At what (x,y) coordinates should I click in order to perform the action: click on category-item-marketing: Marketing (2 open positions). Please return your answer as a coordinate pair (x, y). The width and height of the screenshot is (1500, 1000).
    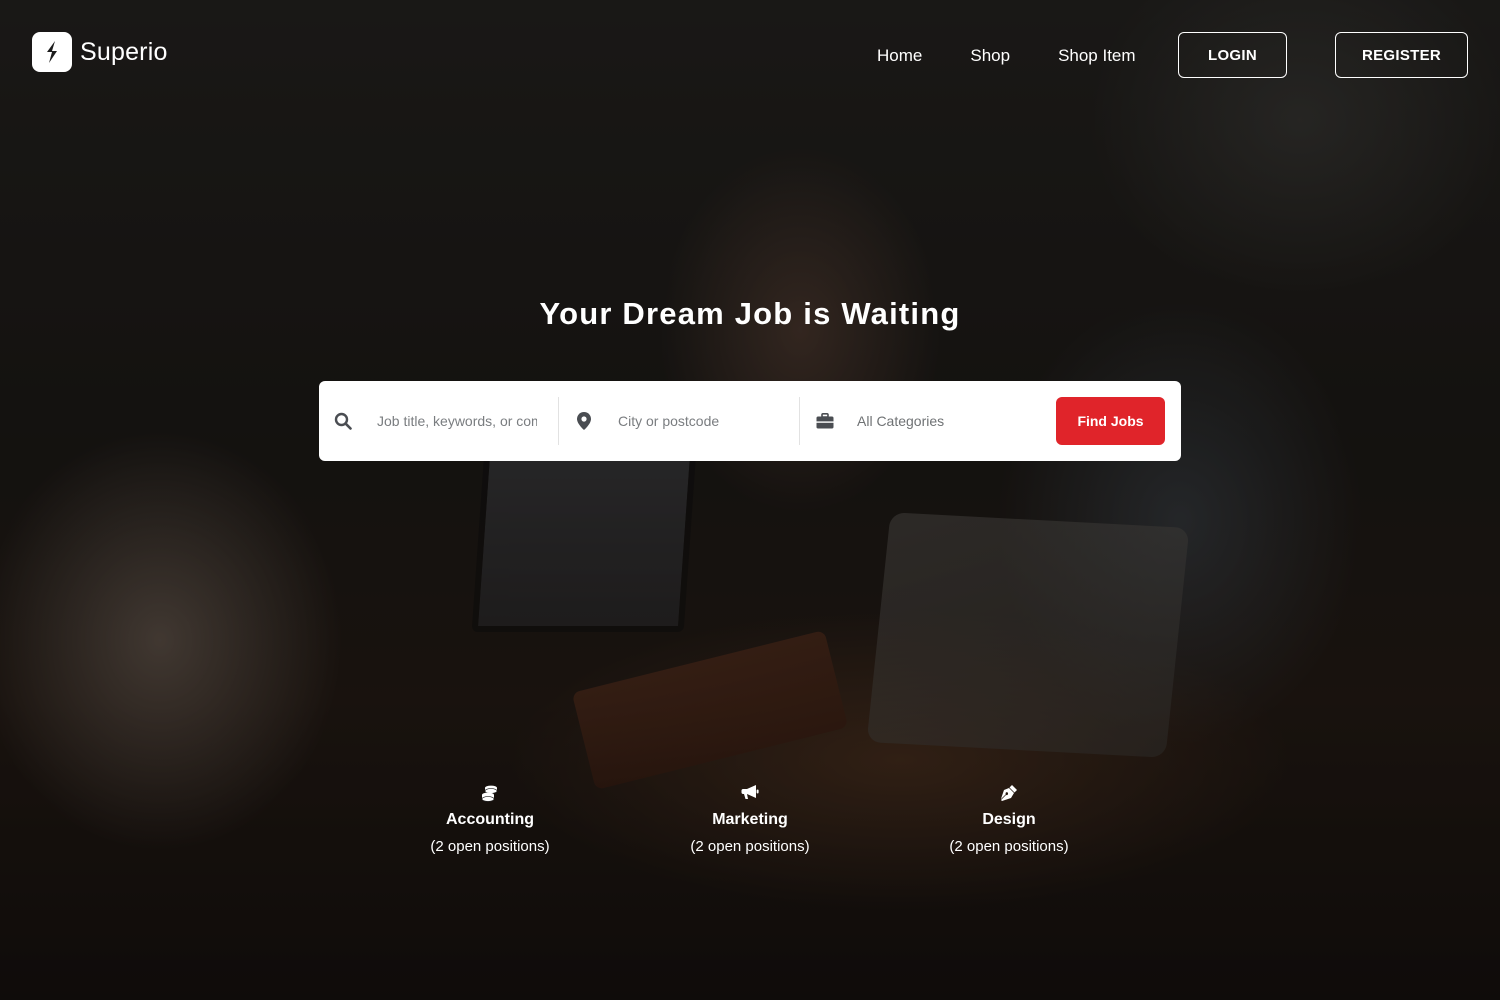
    Looking at the image, I should click on (750, 819).